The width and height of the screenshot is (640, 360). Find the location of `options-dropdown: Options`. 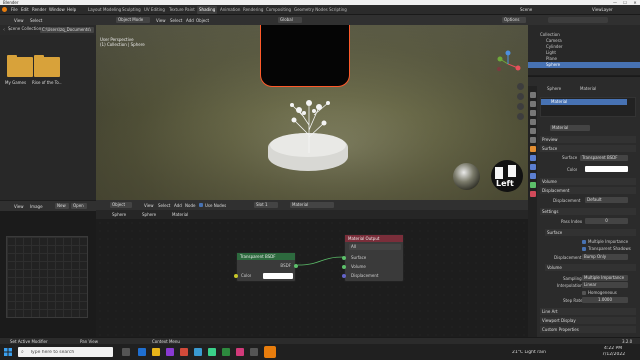

options-dropdown: Options is located at coordinates (514, 20).